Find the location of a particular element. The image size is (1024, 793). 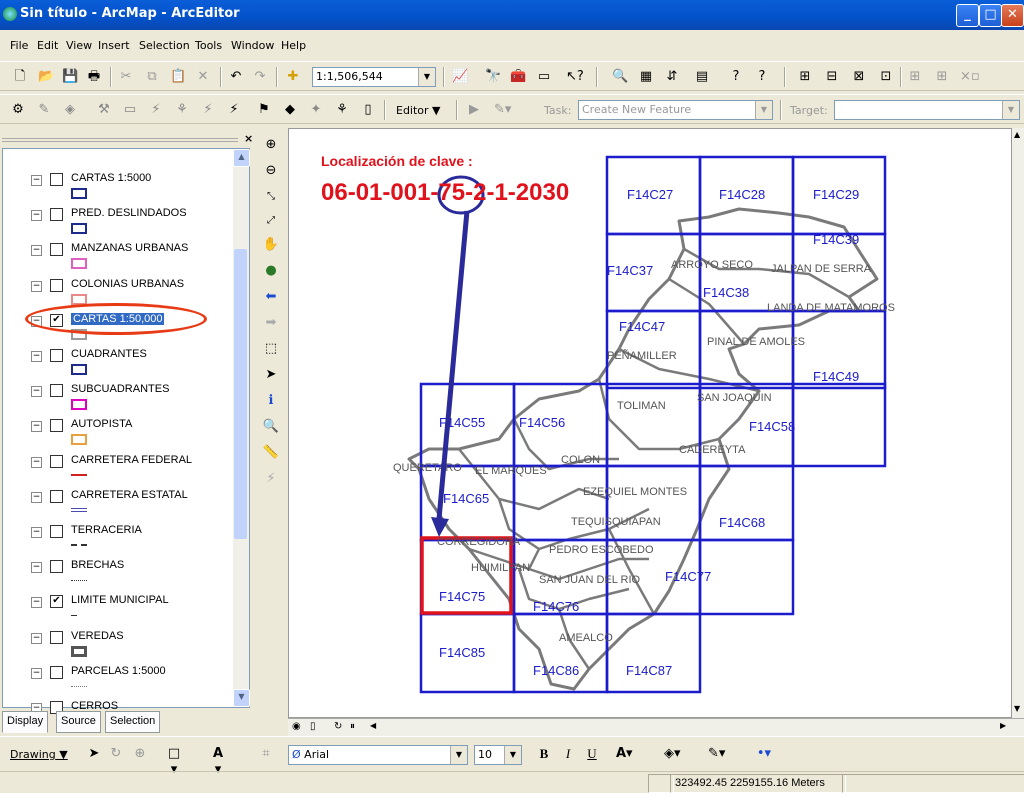

font-color-icon: A▾ is located at coordinates (624, 754).